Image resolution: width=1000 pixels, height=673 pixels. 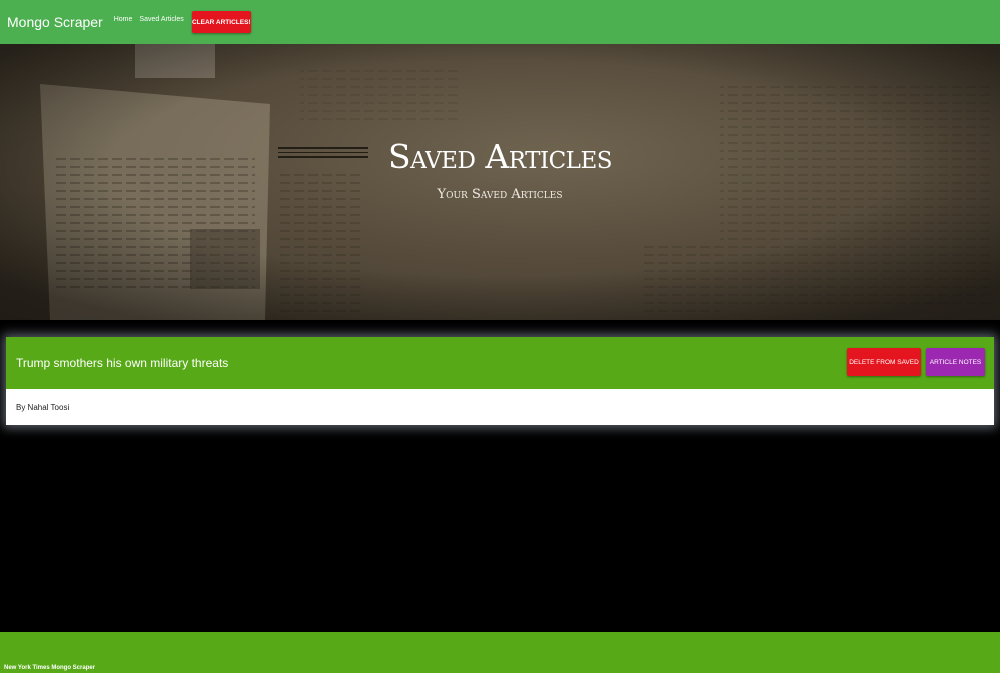 I want to click on brand-link: Mongo Scraper, so click(x=55, y=22).